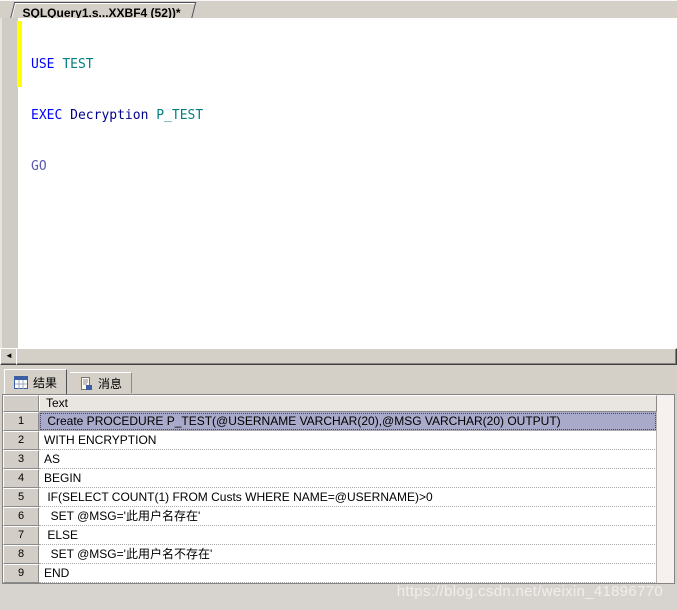 This screenshot has width=677, height=610. Describe the element at coordinates (180, 115) in the screenshot. I see `sql-object-name: P_TEST` at that location.